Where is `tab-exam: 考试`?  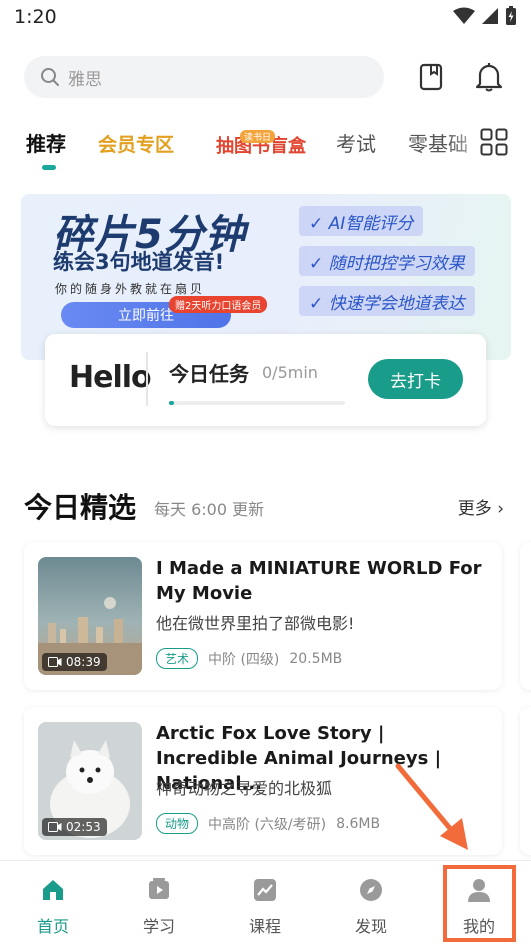 tab-exam: 考试 is located at coordinates (356, 142).